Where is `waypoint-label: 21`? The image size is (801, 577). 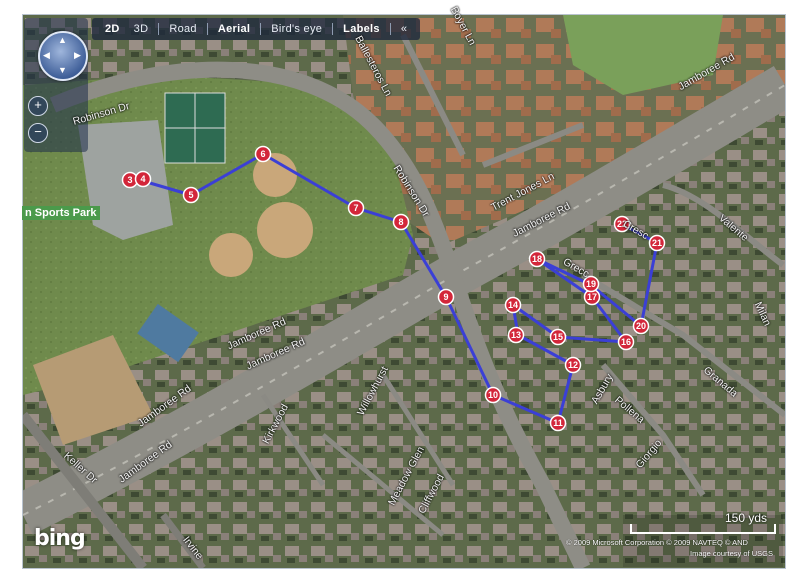
waypoint-label: 21 is located at coordinates (657, 243).